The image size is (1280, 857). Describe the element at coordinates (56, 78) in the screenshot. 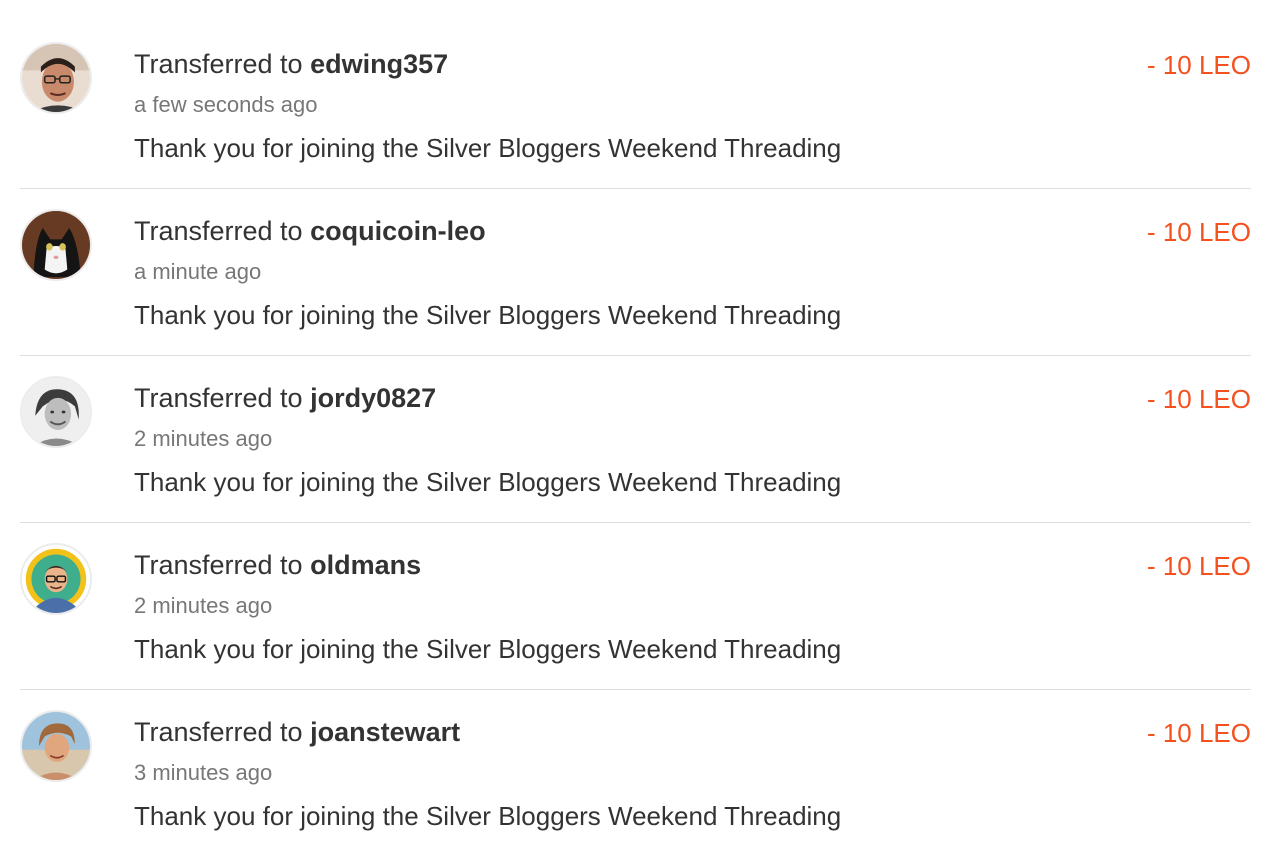

I see `person-with-glasses-avatar` at that location.